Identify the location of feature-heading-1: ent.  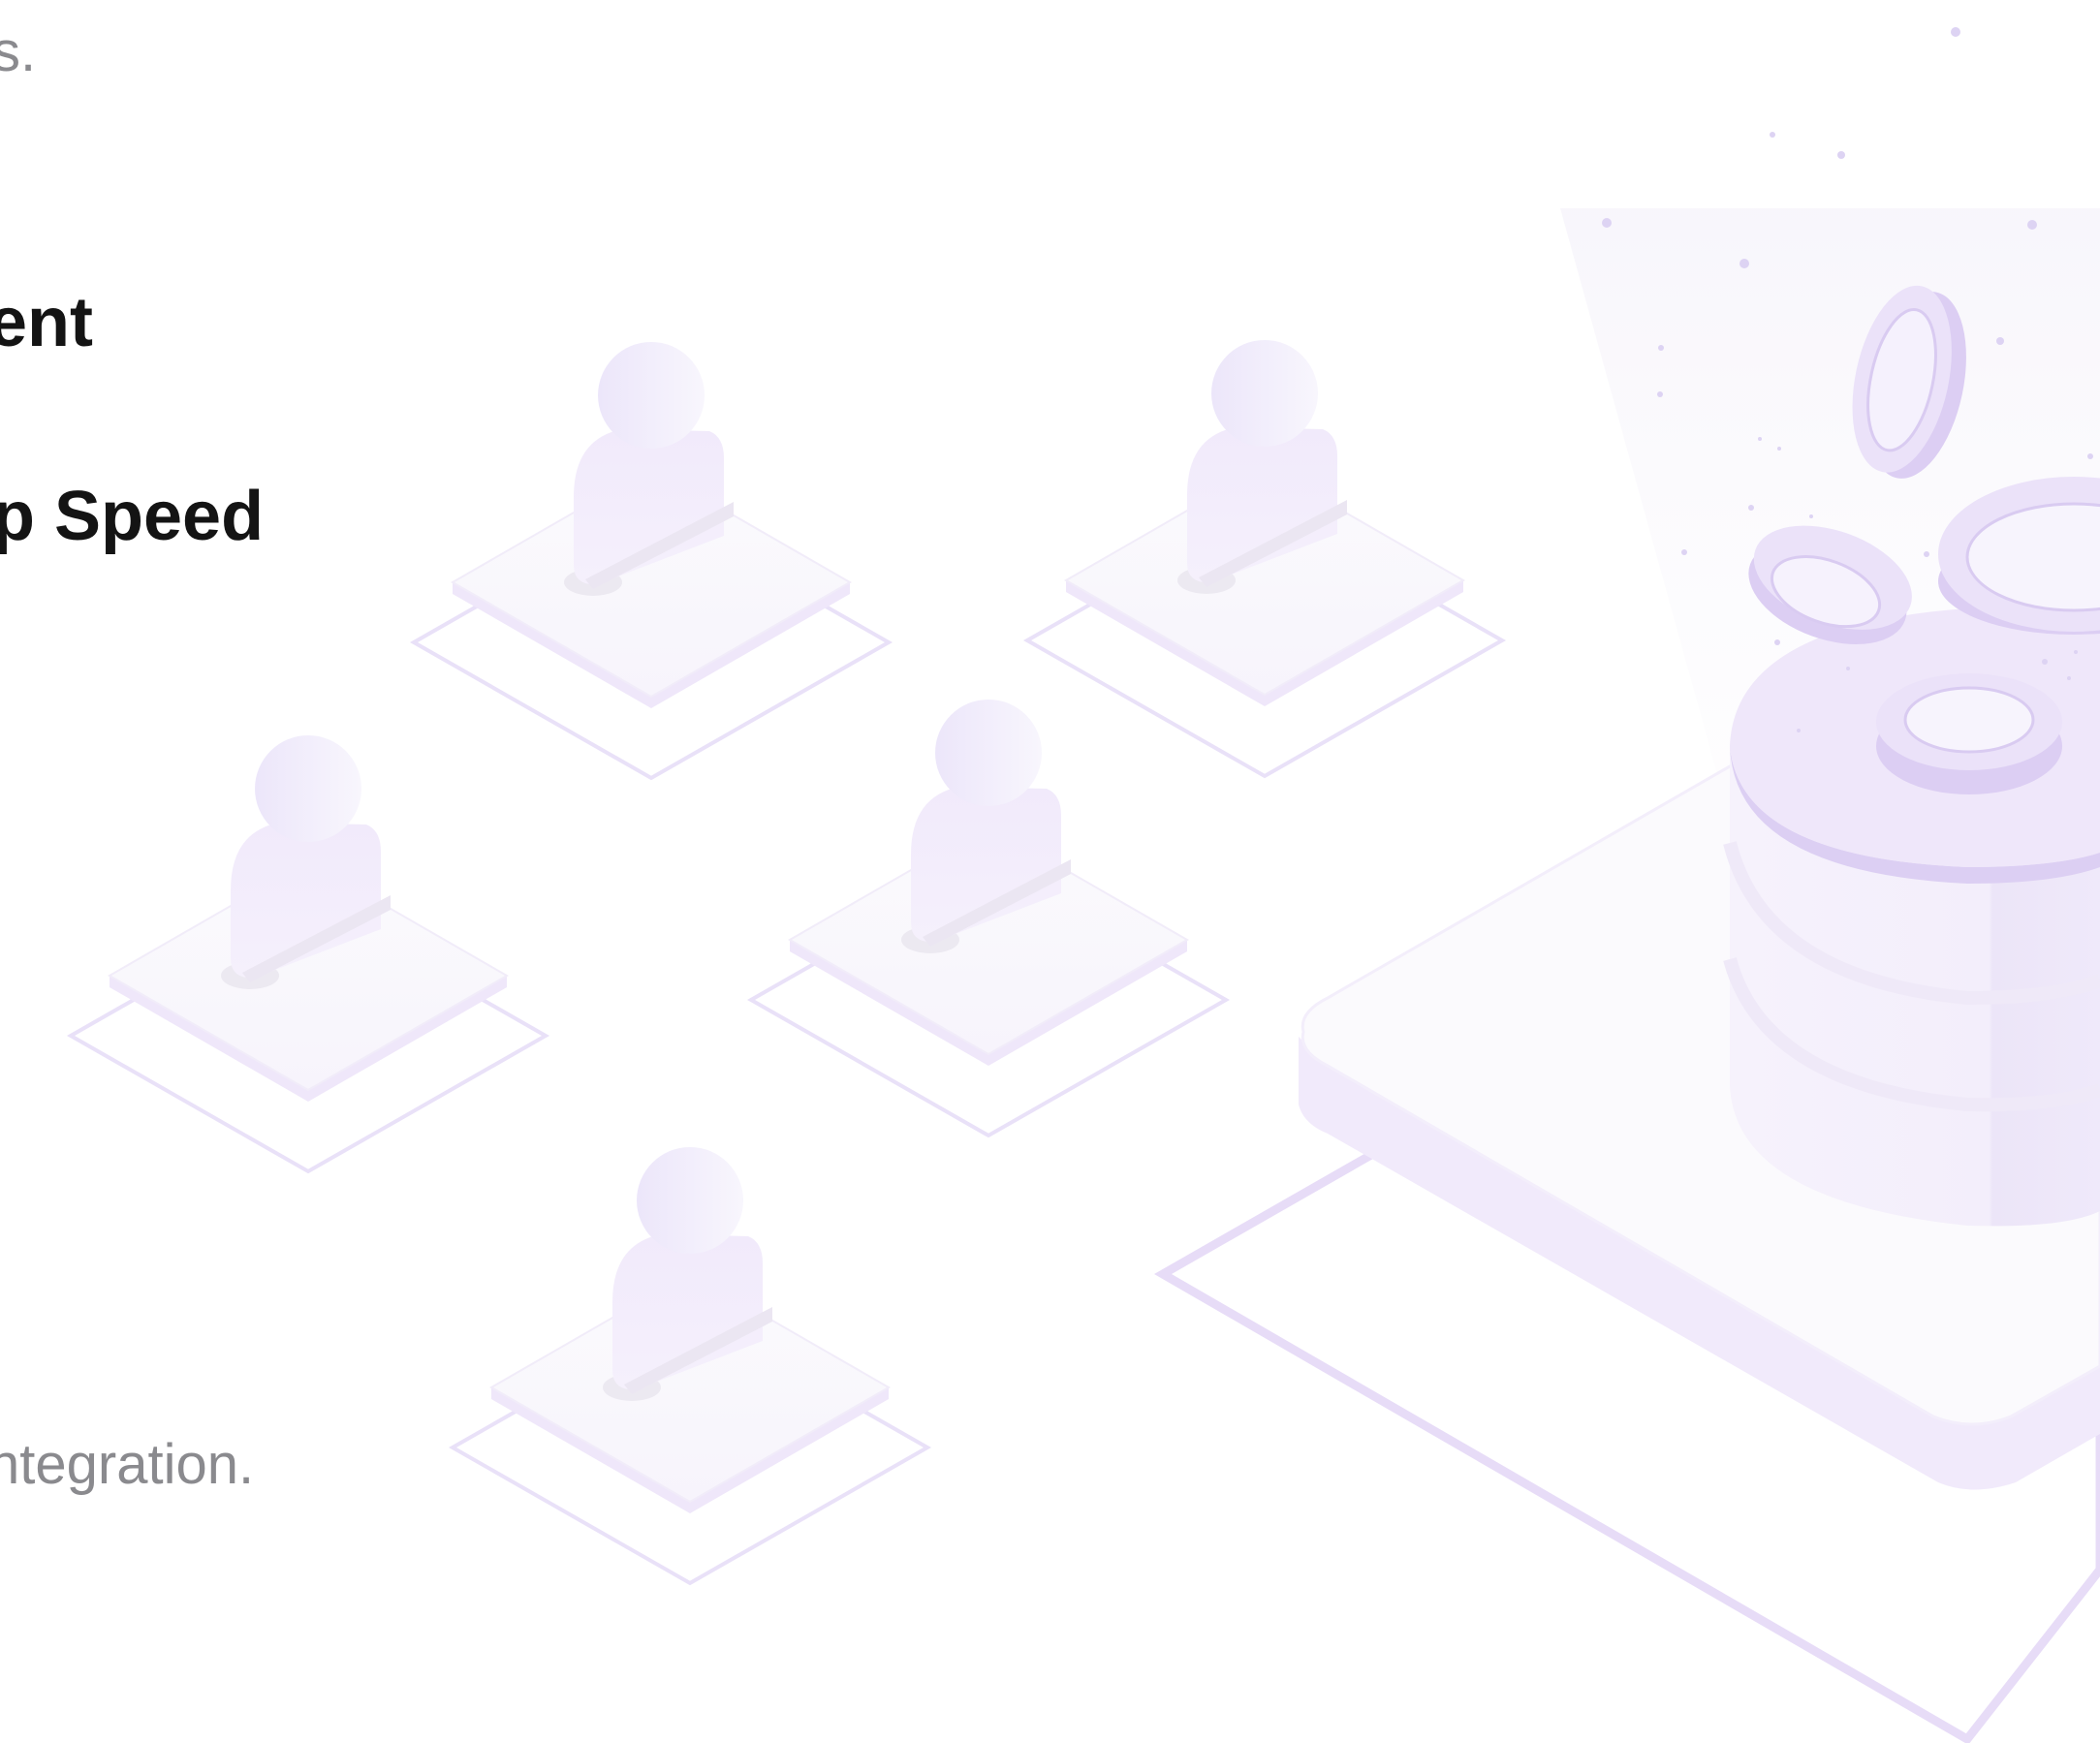
(46, 322).